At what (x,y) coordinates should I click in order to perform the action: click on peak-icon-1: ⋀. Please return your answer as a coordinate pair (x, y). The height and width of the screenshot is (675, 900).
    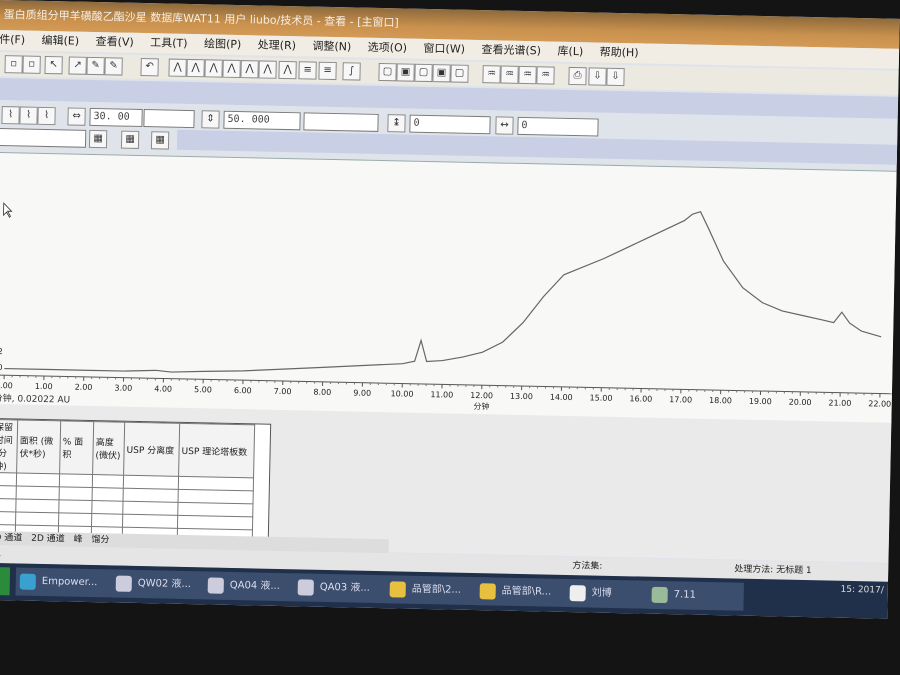
    Looking at the image, I should click on (177, 67).